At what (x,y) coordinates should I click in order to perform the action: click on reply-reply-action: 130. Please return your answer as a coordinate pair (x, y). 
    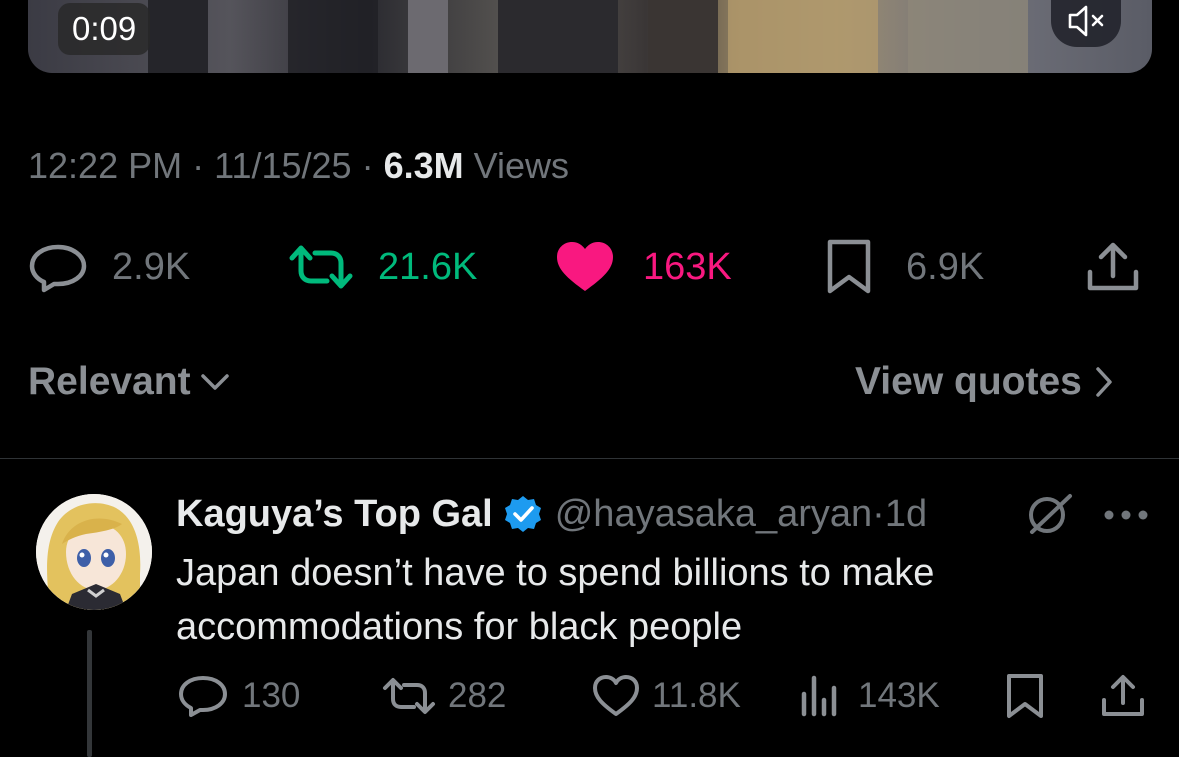
    Looking at the image, I should click on (239, 696).